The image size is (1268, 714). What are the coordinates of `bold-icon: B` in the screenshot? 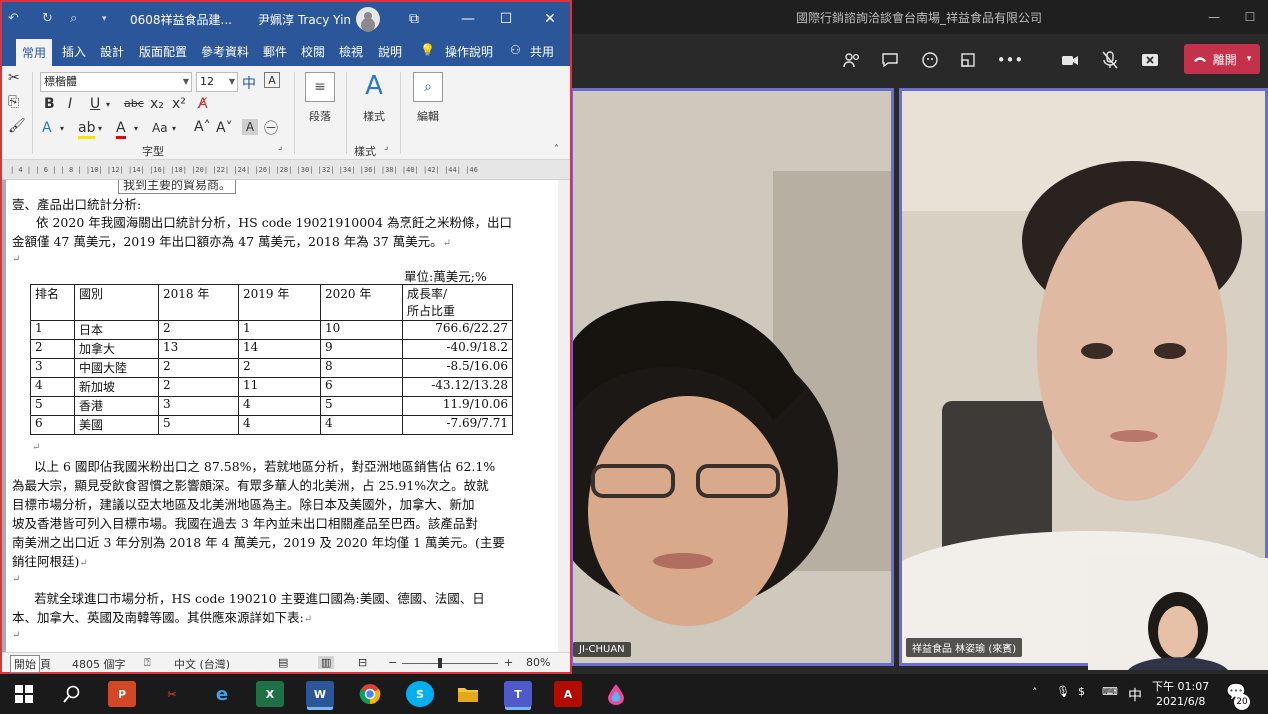 It's located at (49, 104).